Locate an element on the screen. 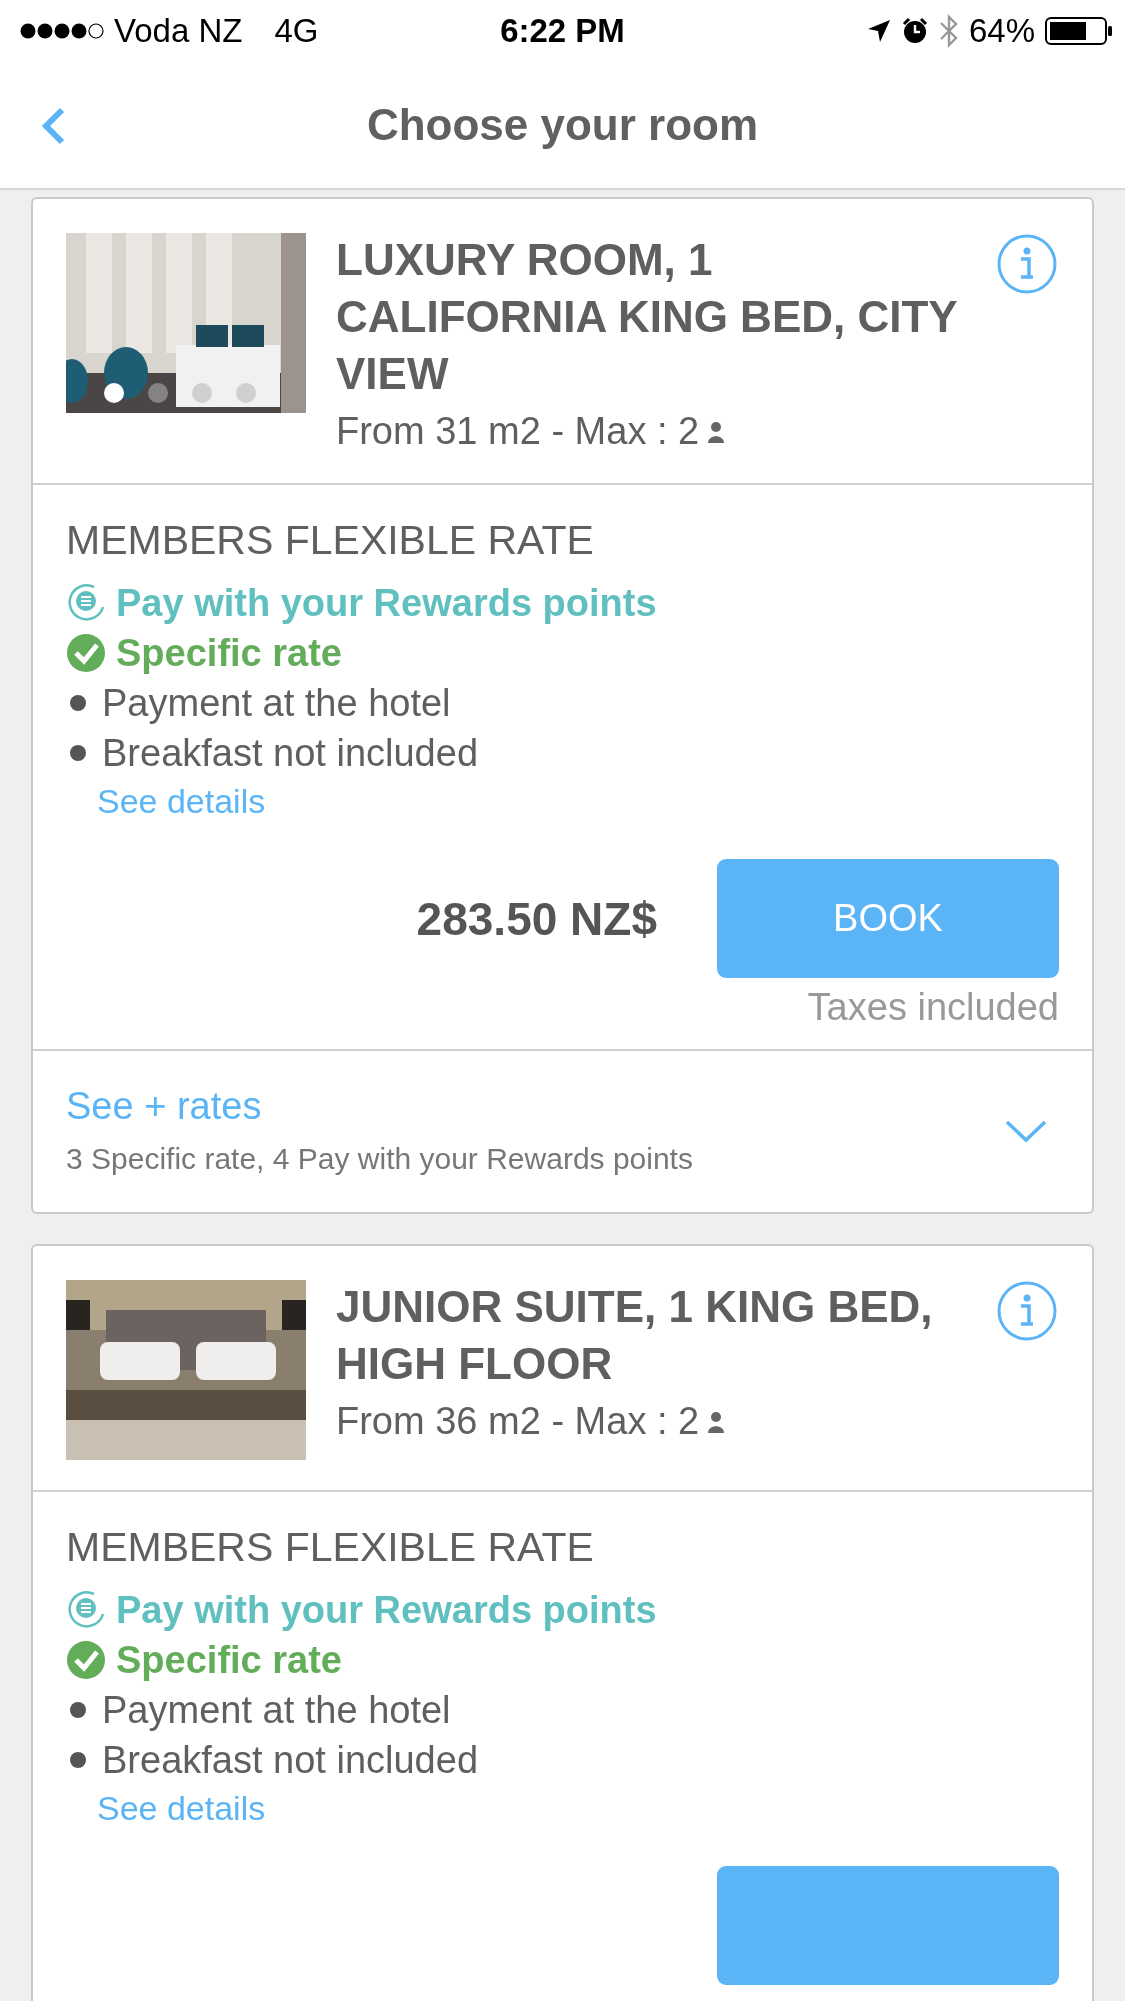  book-button: BOOK is located at coordinates (888, 918).